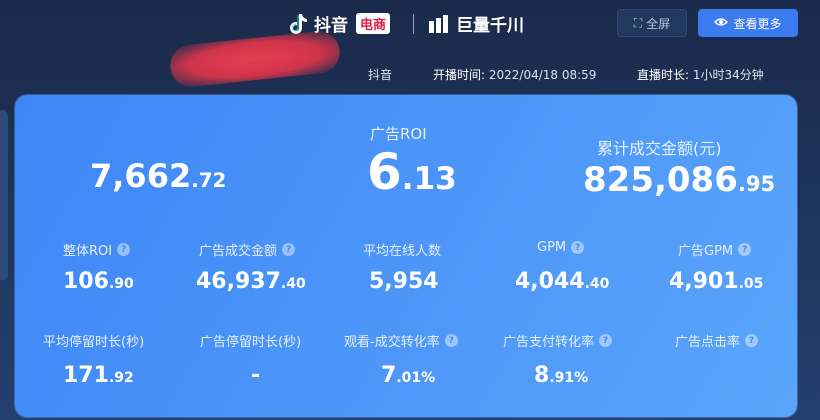  What do you see at coordinates (238, 281) in the screenshot?
I see `ad-gmv-int: 46,937` at bounding box center [238, 281].